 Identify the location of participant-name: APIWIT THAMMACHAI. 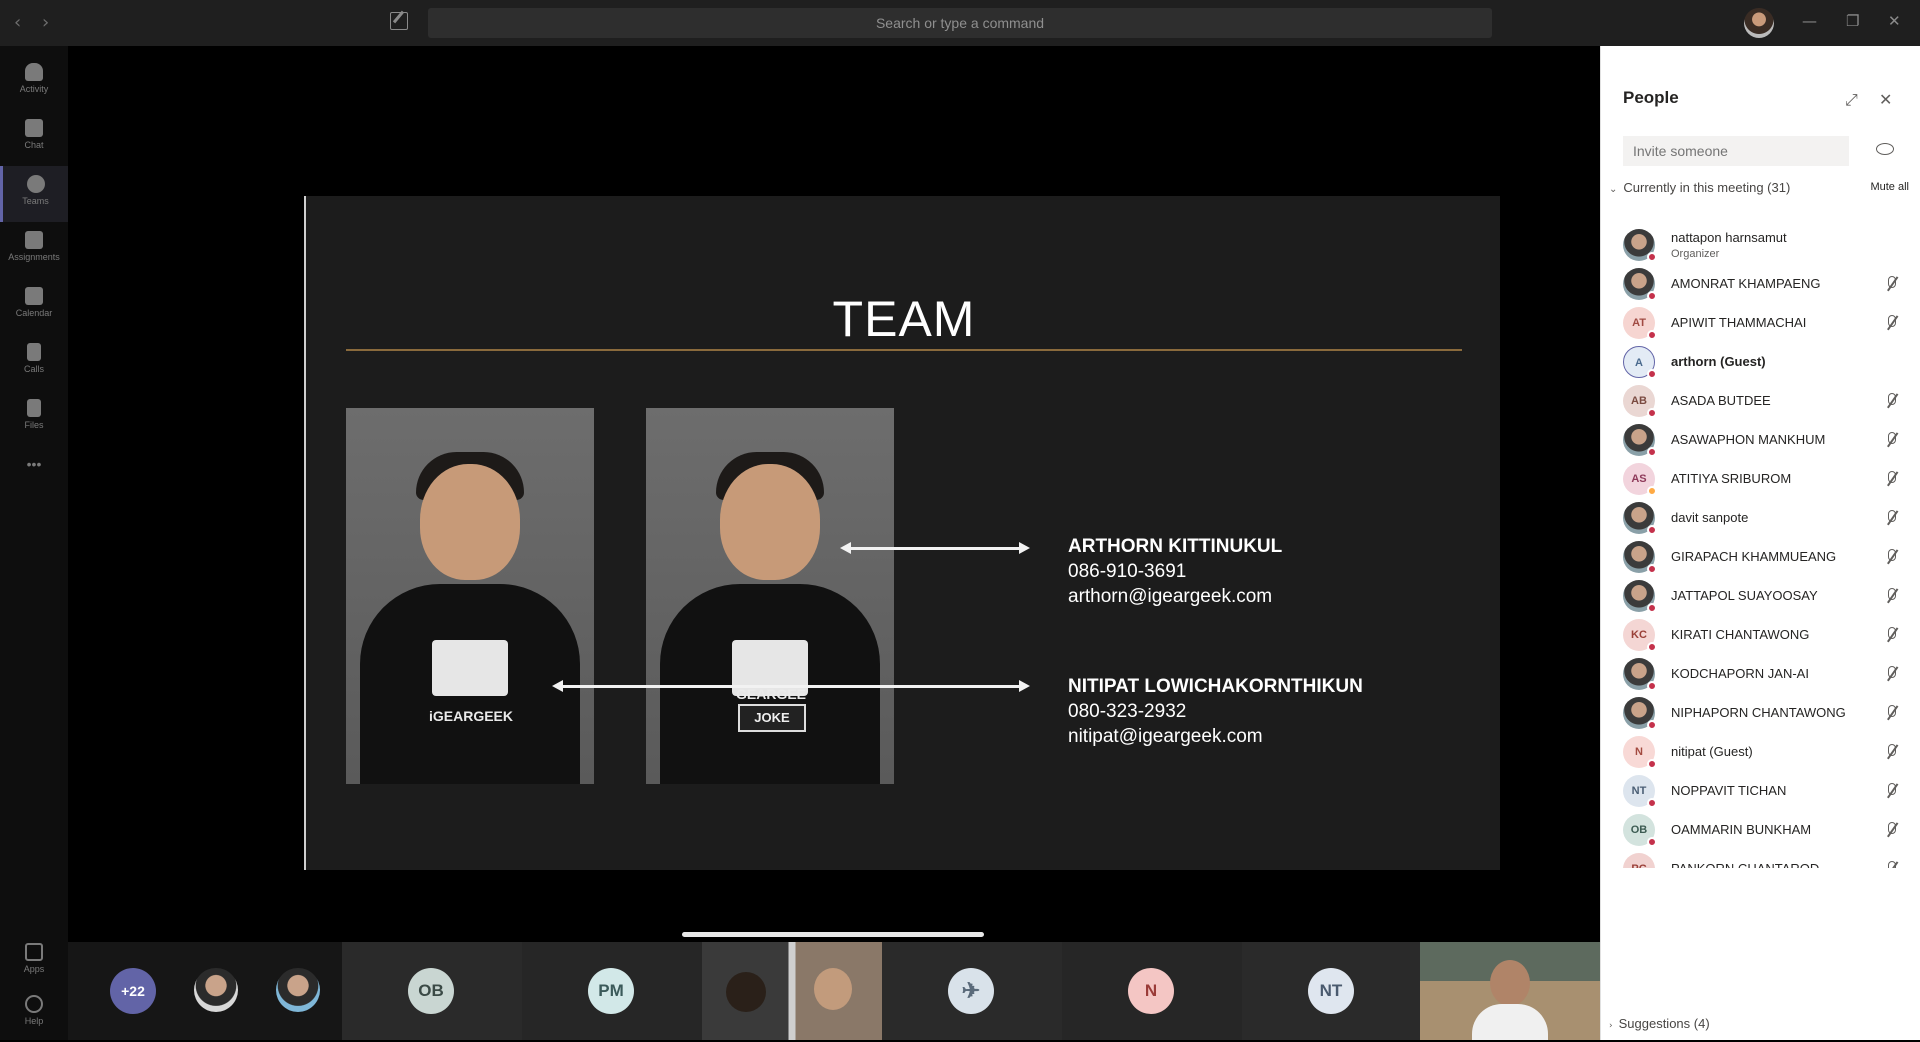
(1739, 322).